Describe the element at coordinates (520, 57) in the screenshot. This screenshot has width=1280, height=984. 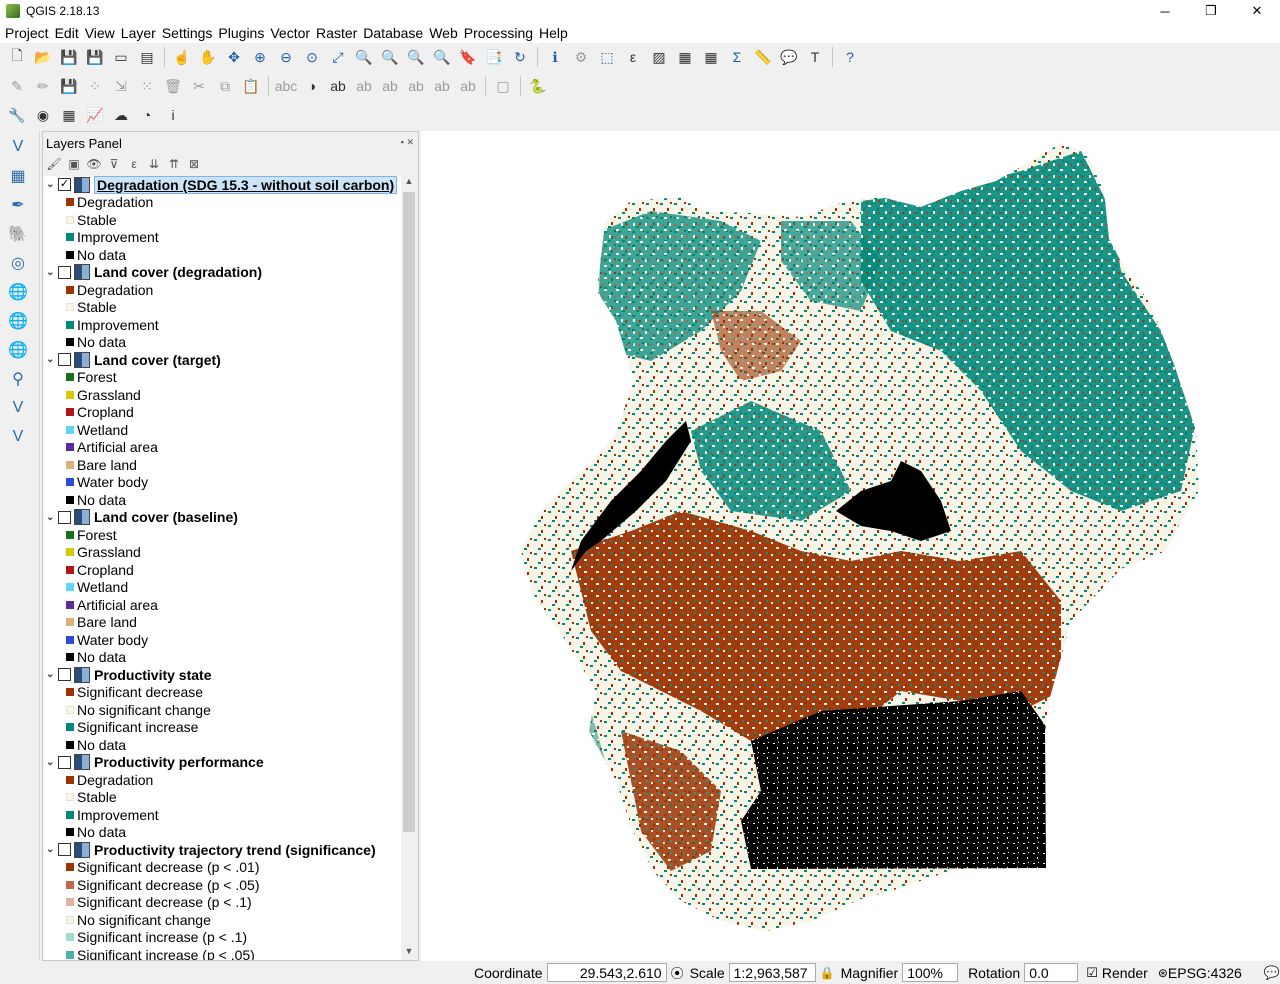
I see `refresh-icon: ↻` at that location.